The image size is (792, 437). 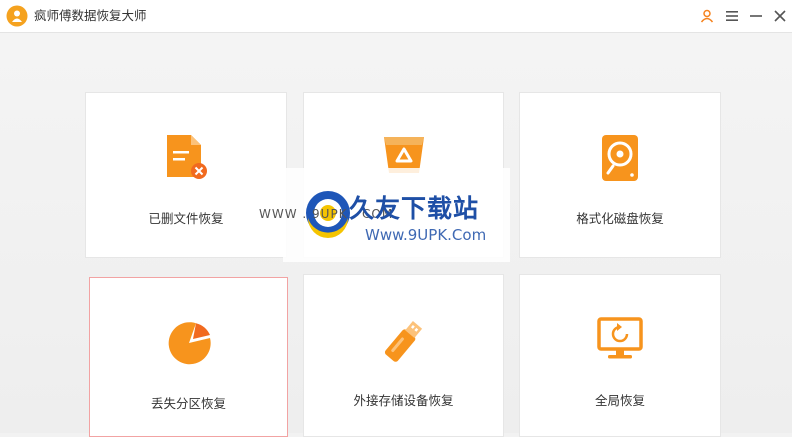 What do you see at coordinates (620, 158) in the screenshot?
I see `formatted-disk-icon` at bounding box center [620, 158].